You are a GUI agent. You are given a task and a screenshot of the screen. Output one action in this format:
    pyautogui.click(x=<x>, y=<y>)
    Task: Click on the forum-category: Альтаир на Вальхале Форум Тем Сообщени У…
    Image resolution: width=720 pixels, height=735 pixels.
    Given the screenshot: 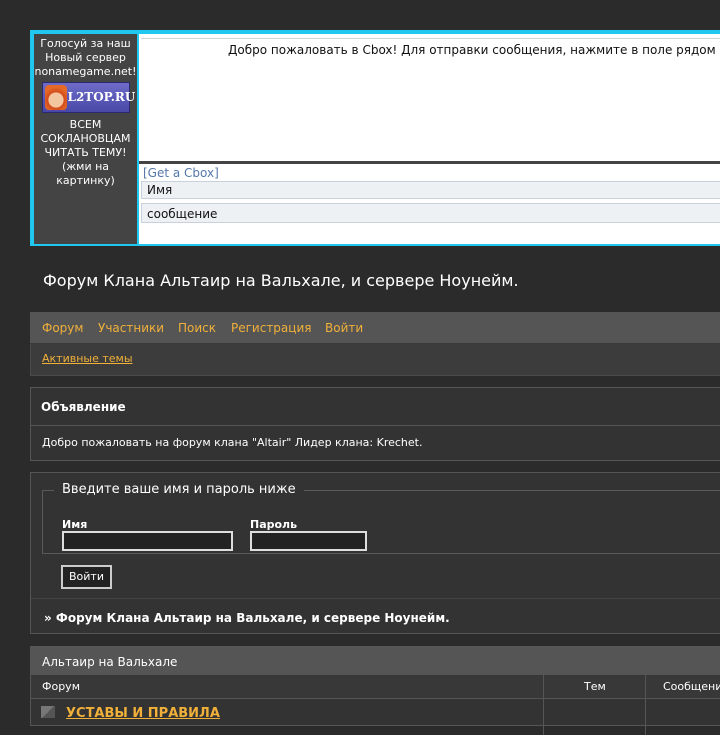 What is the action you would take?
    pyautogui.click(x=375, y=690)
    